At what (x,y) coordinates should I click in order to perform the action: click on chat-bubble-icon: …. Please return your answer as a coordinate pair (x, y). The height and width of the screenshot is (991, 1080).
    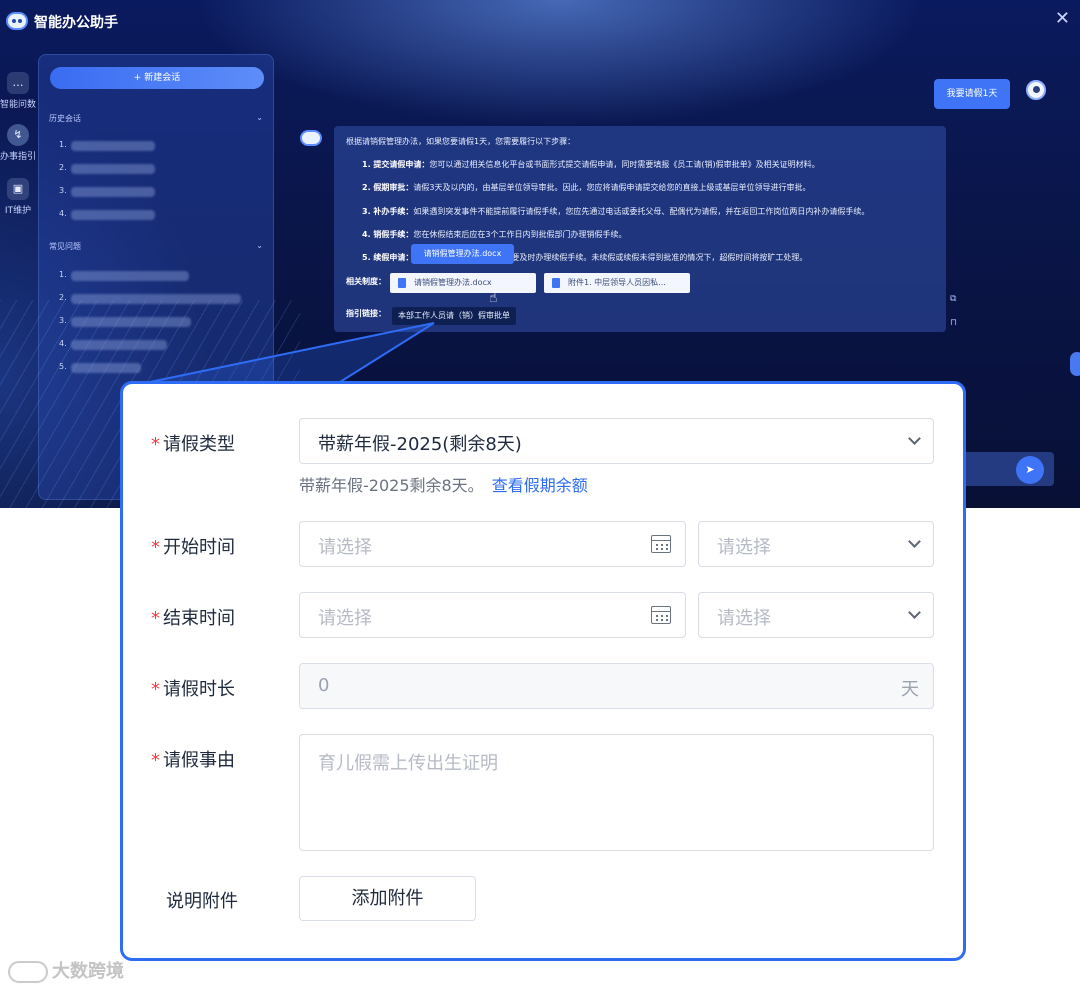
    Looking at the image, I should click on (18, 83).